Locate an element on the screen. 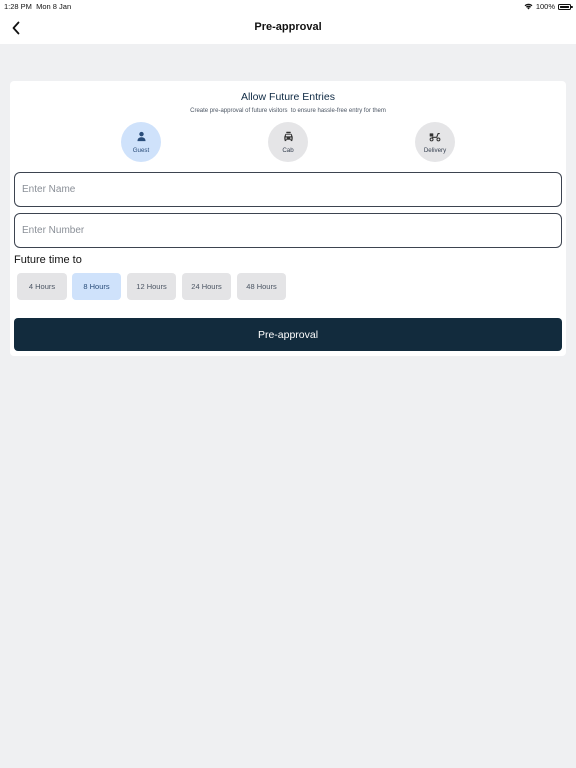  pre-approval-button: Pre-approval is located at coordinates (288, 334).